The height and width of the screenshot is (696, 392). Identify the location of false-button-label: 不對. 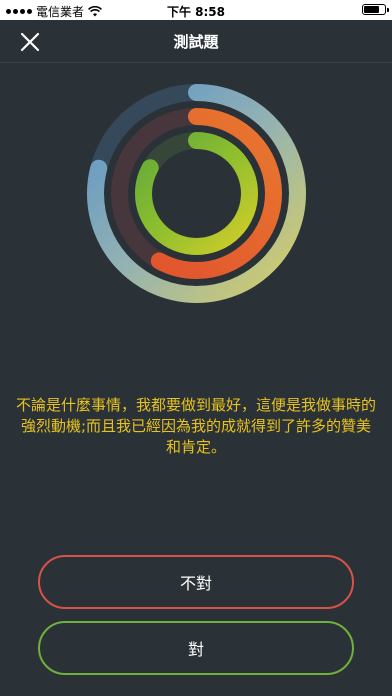
(195, 583).